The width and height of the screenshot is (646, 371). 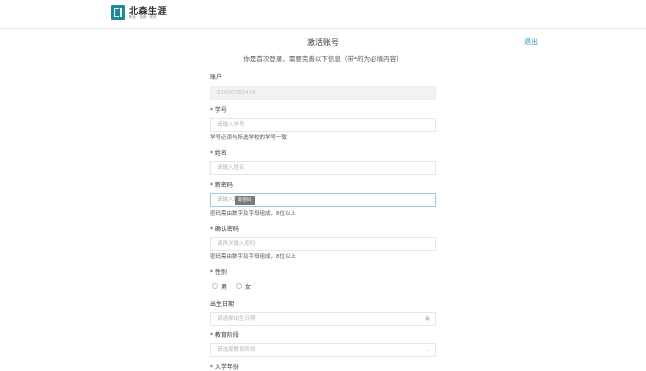 What do you see at coordinates (427, 319) in the screenshot?
I see `calendar-icon: ▣` at bounding box center [427, 319].